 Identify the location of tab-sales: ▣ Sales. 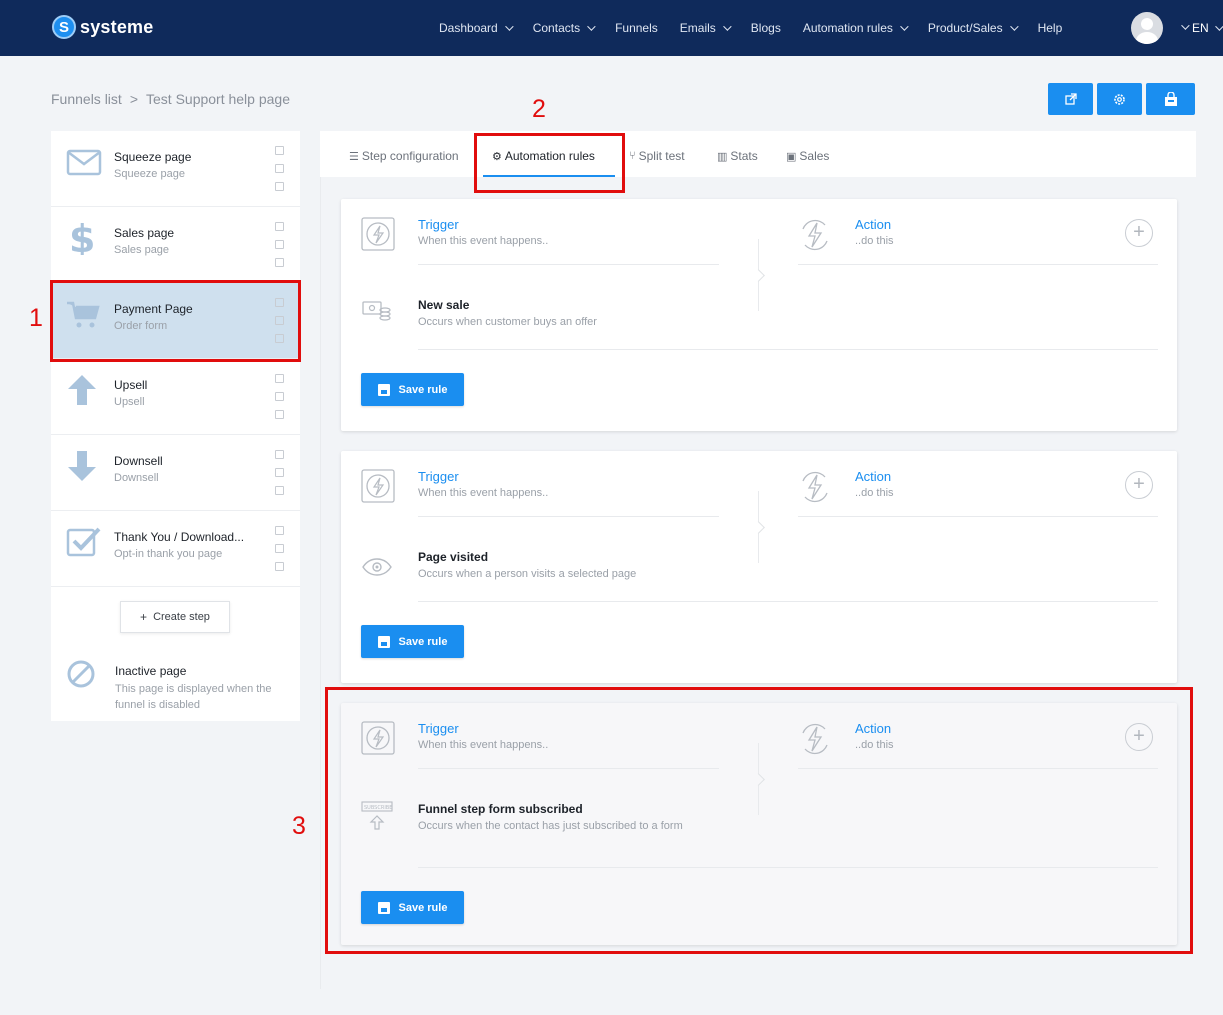
(807, 156).